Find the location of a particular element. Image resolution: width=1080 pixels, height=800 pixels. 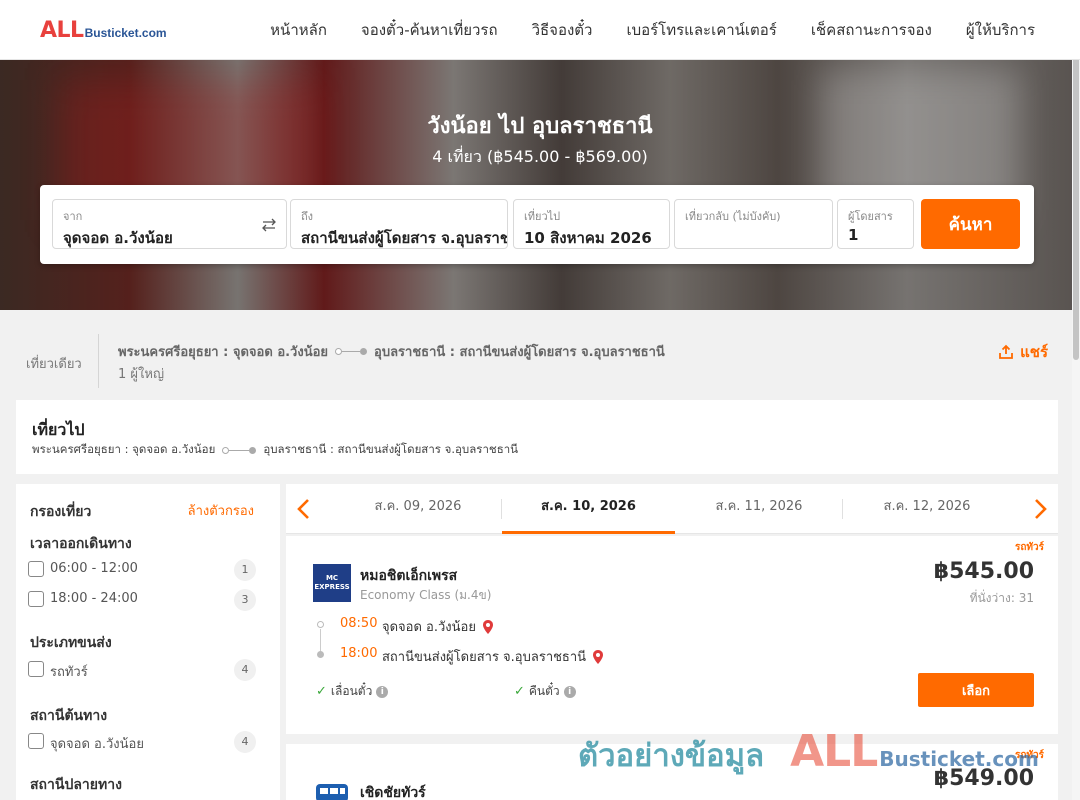

nav-home: หน้าหลัก is located at coordinates (298, 30).